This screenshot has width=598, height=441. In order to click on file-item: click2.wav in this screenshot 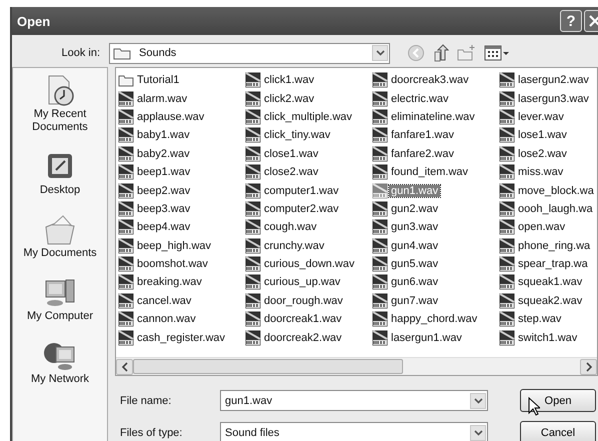, I will do `click(308, 98)`.